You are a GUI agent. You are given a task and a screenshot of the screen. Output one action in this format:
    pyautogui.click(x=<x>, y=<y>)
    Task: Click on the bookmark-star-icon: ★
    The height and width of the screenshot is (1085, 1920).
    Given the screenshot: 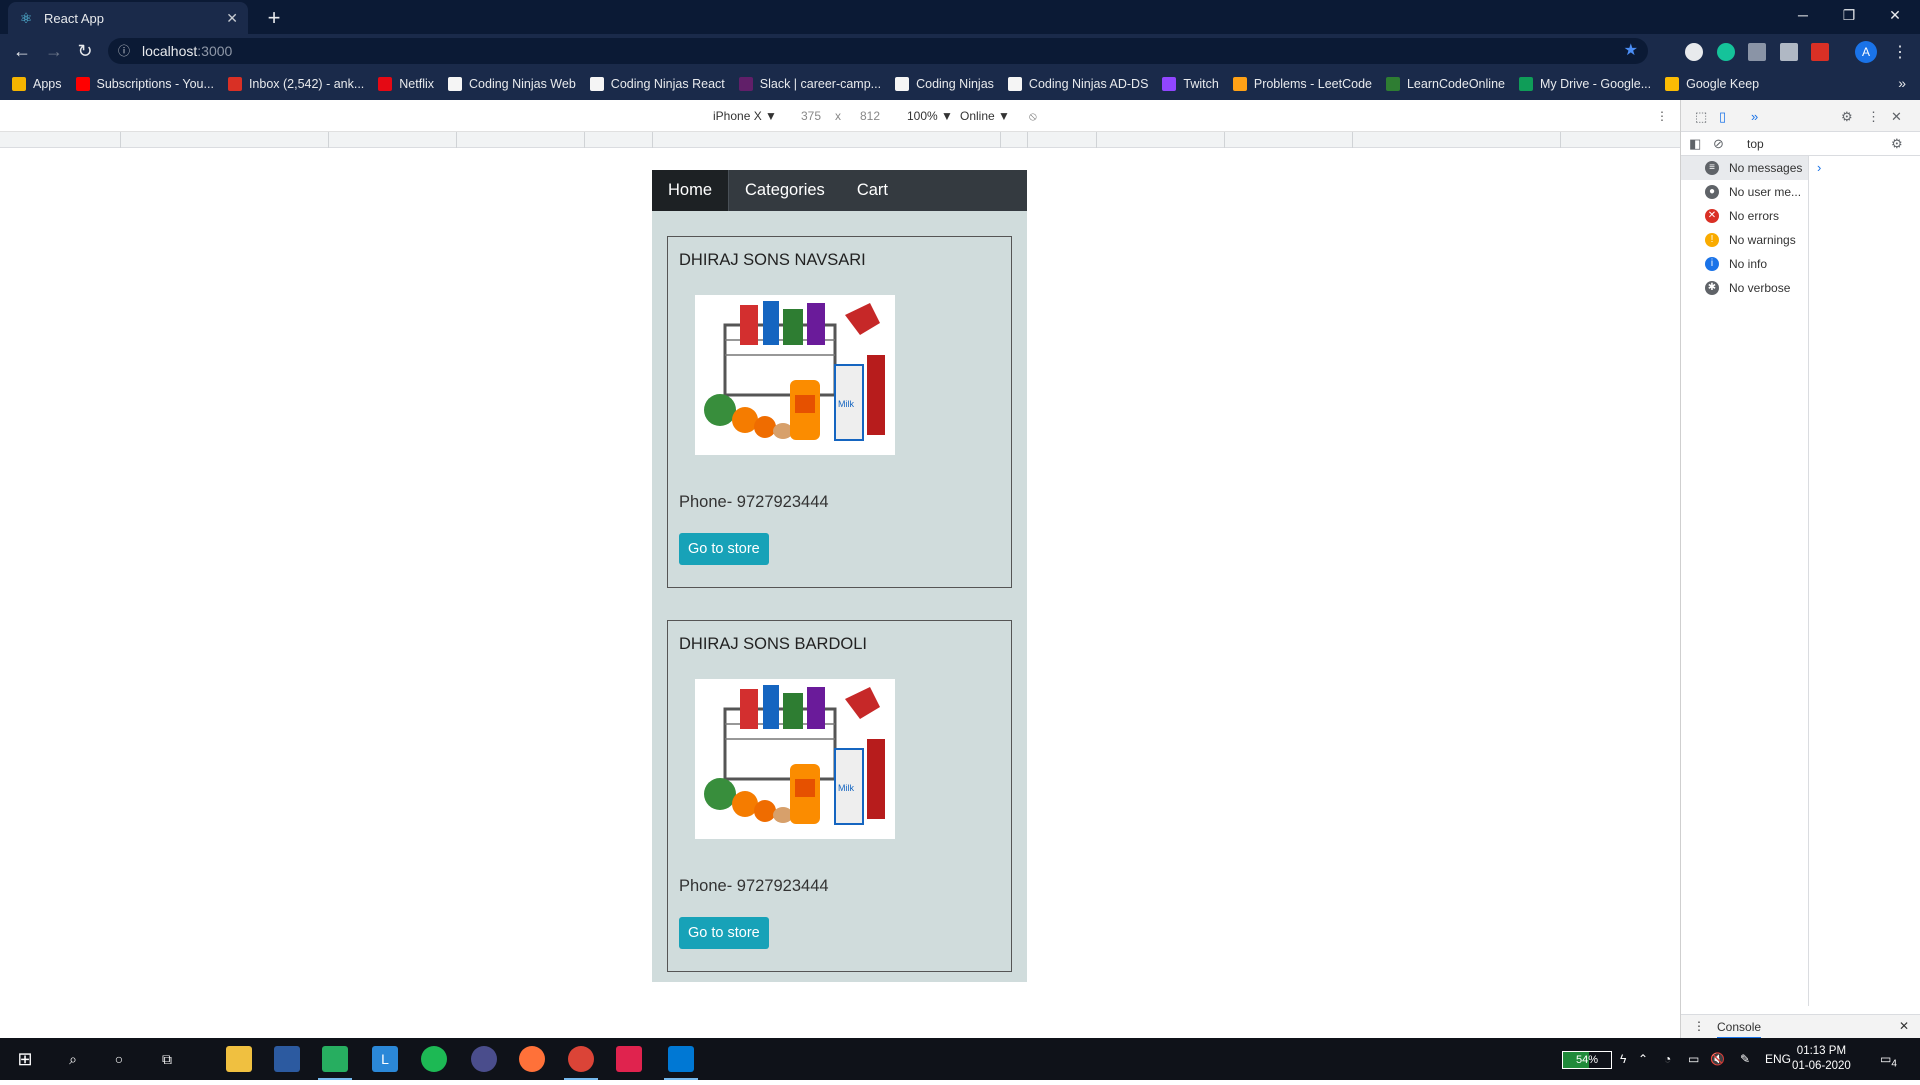 What is the action you would take?
    pyautogui.click(x=1631, y=51)
    